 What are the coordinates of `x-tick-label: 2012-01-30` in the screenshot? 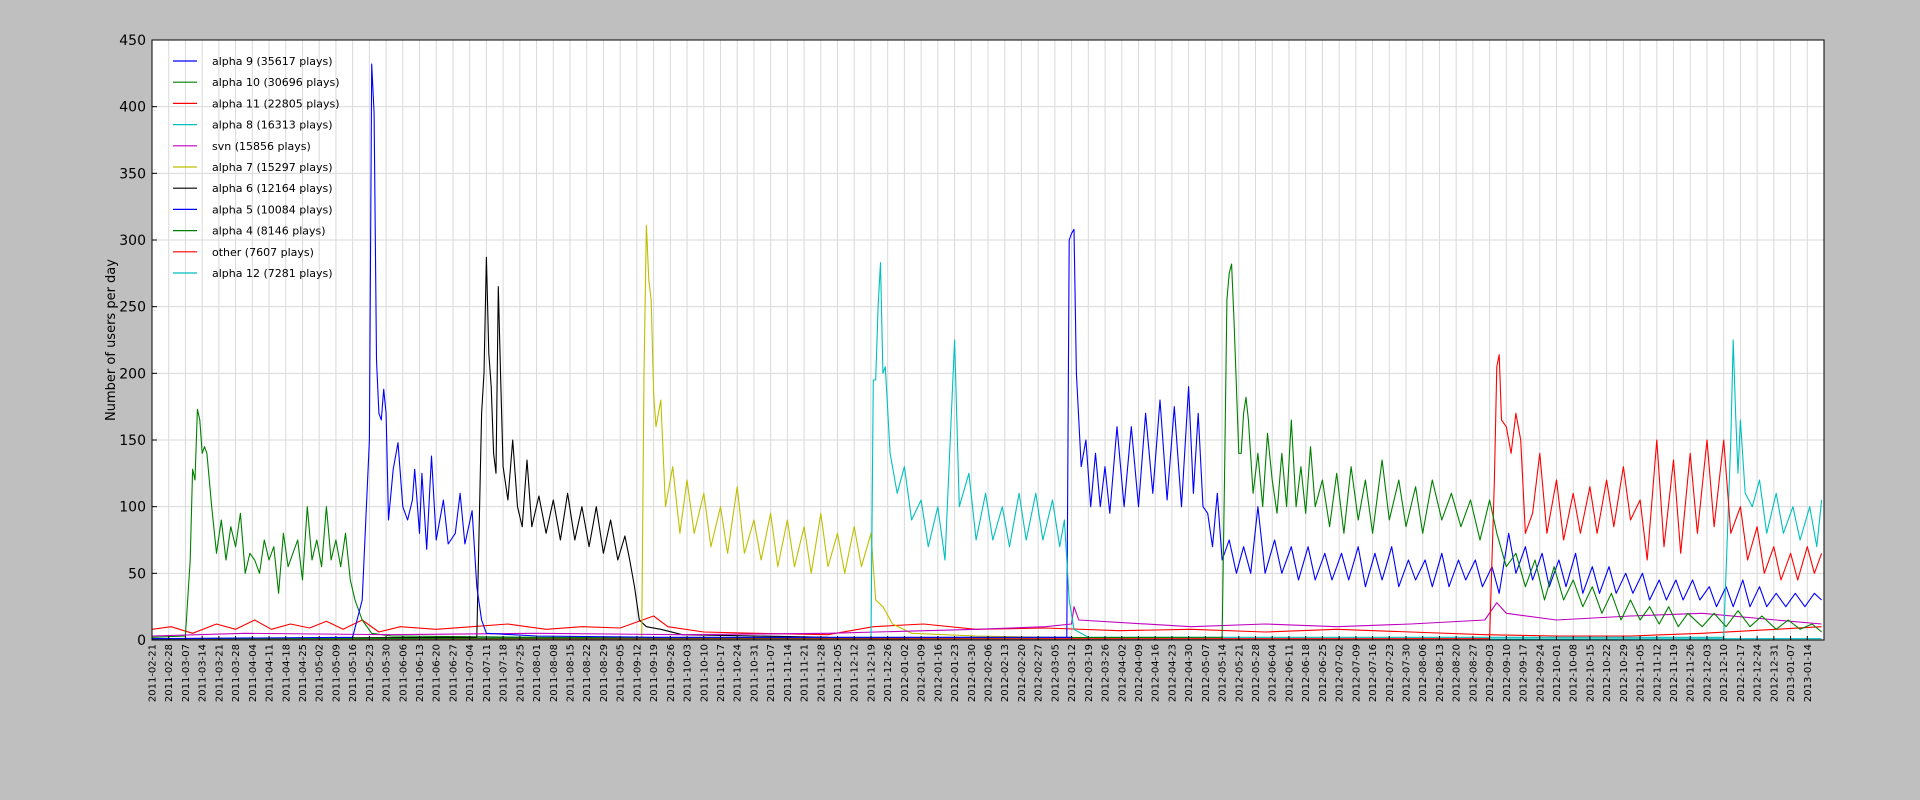 It's located at (972, 673).